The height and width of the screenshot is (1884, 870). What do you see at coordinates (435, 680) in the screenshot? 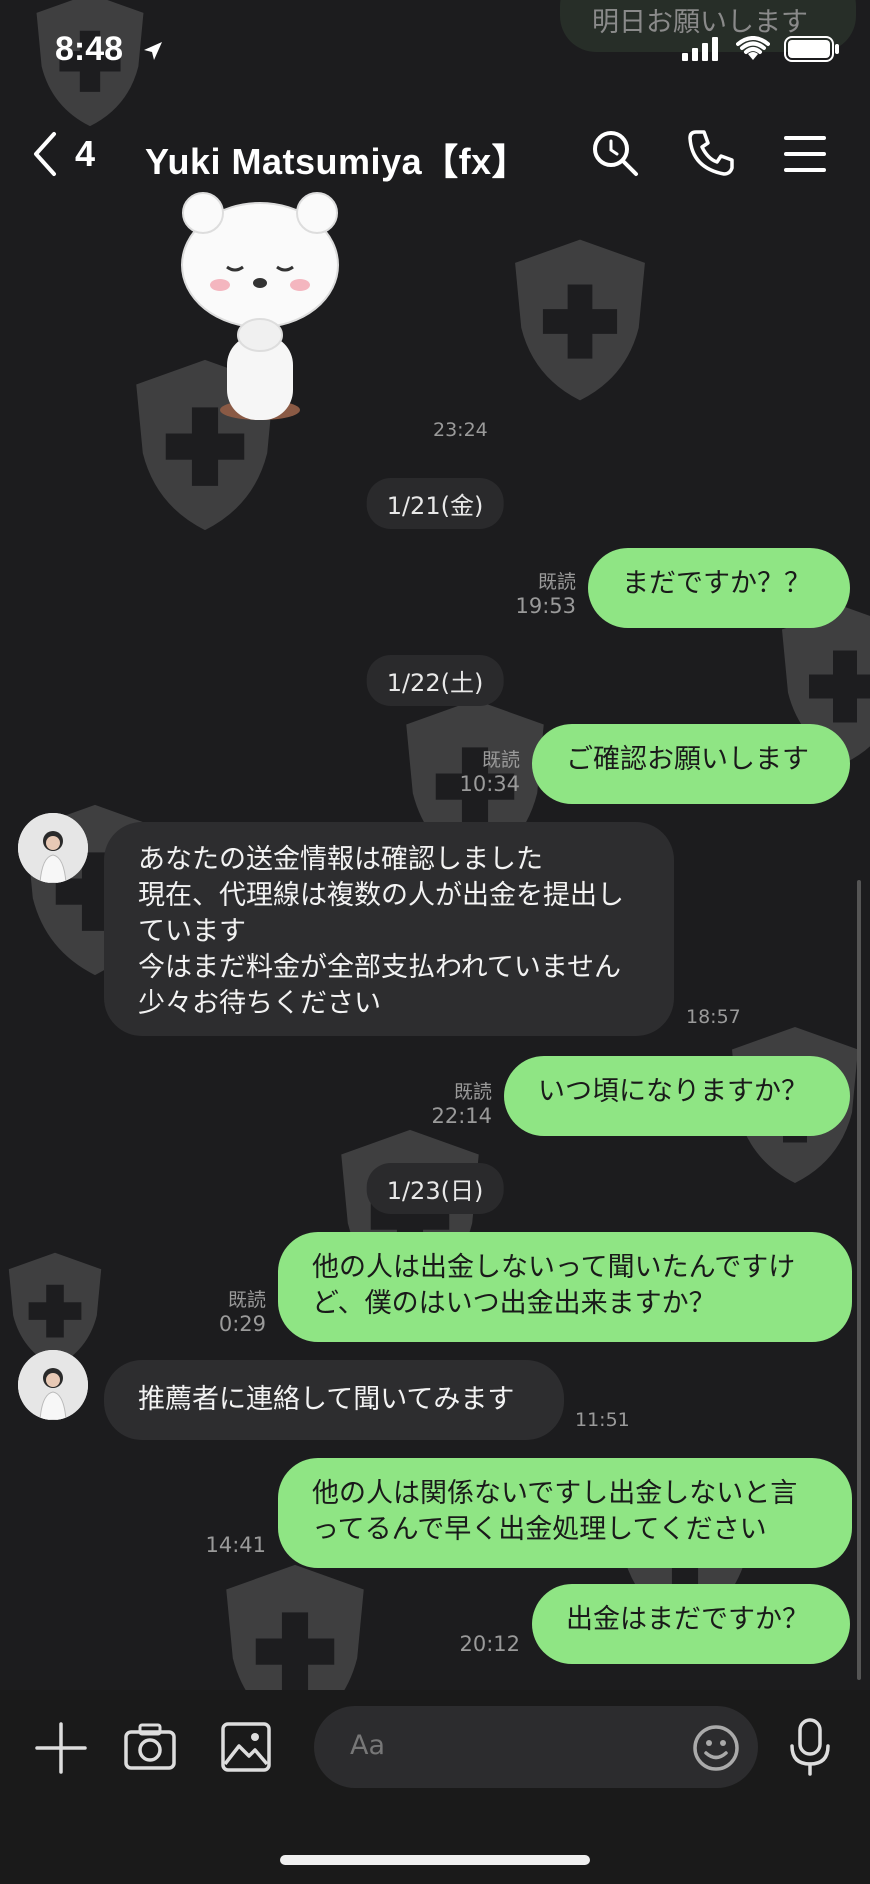
I see `date-divider: 1/22(土)` at bounding box center [435, 680].